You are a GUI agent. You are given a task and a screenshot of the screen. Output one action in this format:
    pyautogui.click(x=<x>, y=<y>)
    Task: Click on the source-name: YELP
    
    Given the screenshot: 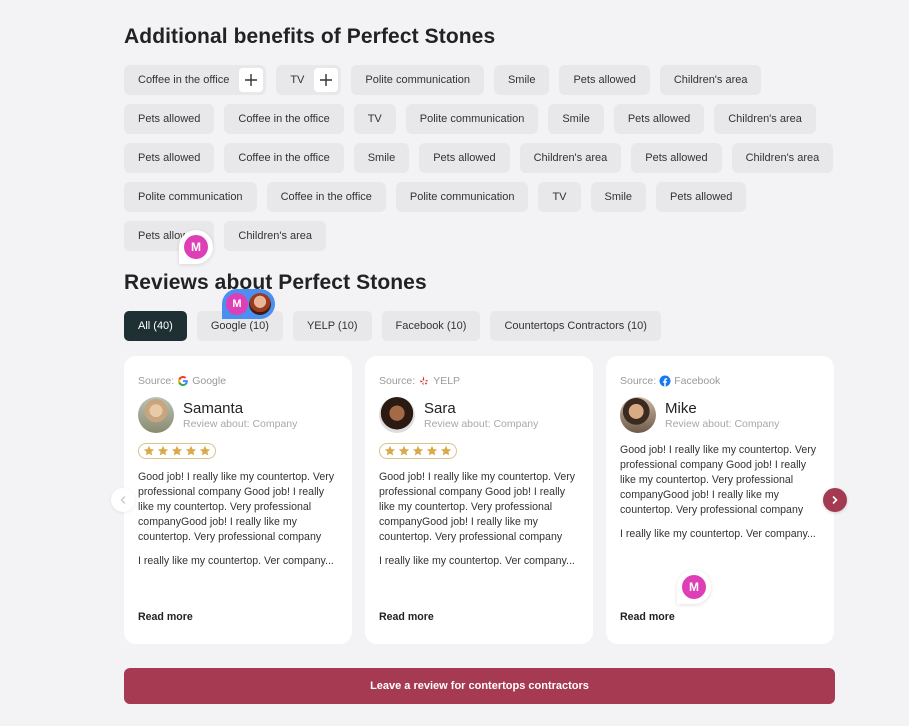 What is the action you would take?
    pyautogui.click(x=447, y=381)
    